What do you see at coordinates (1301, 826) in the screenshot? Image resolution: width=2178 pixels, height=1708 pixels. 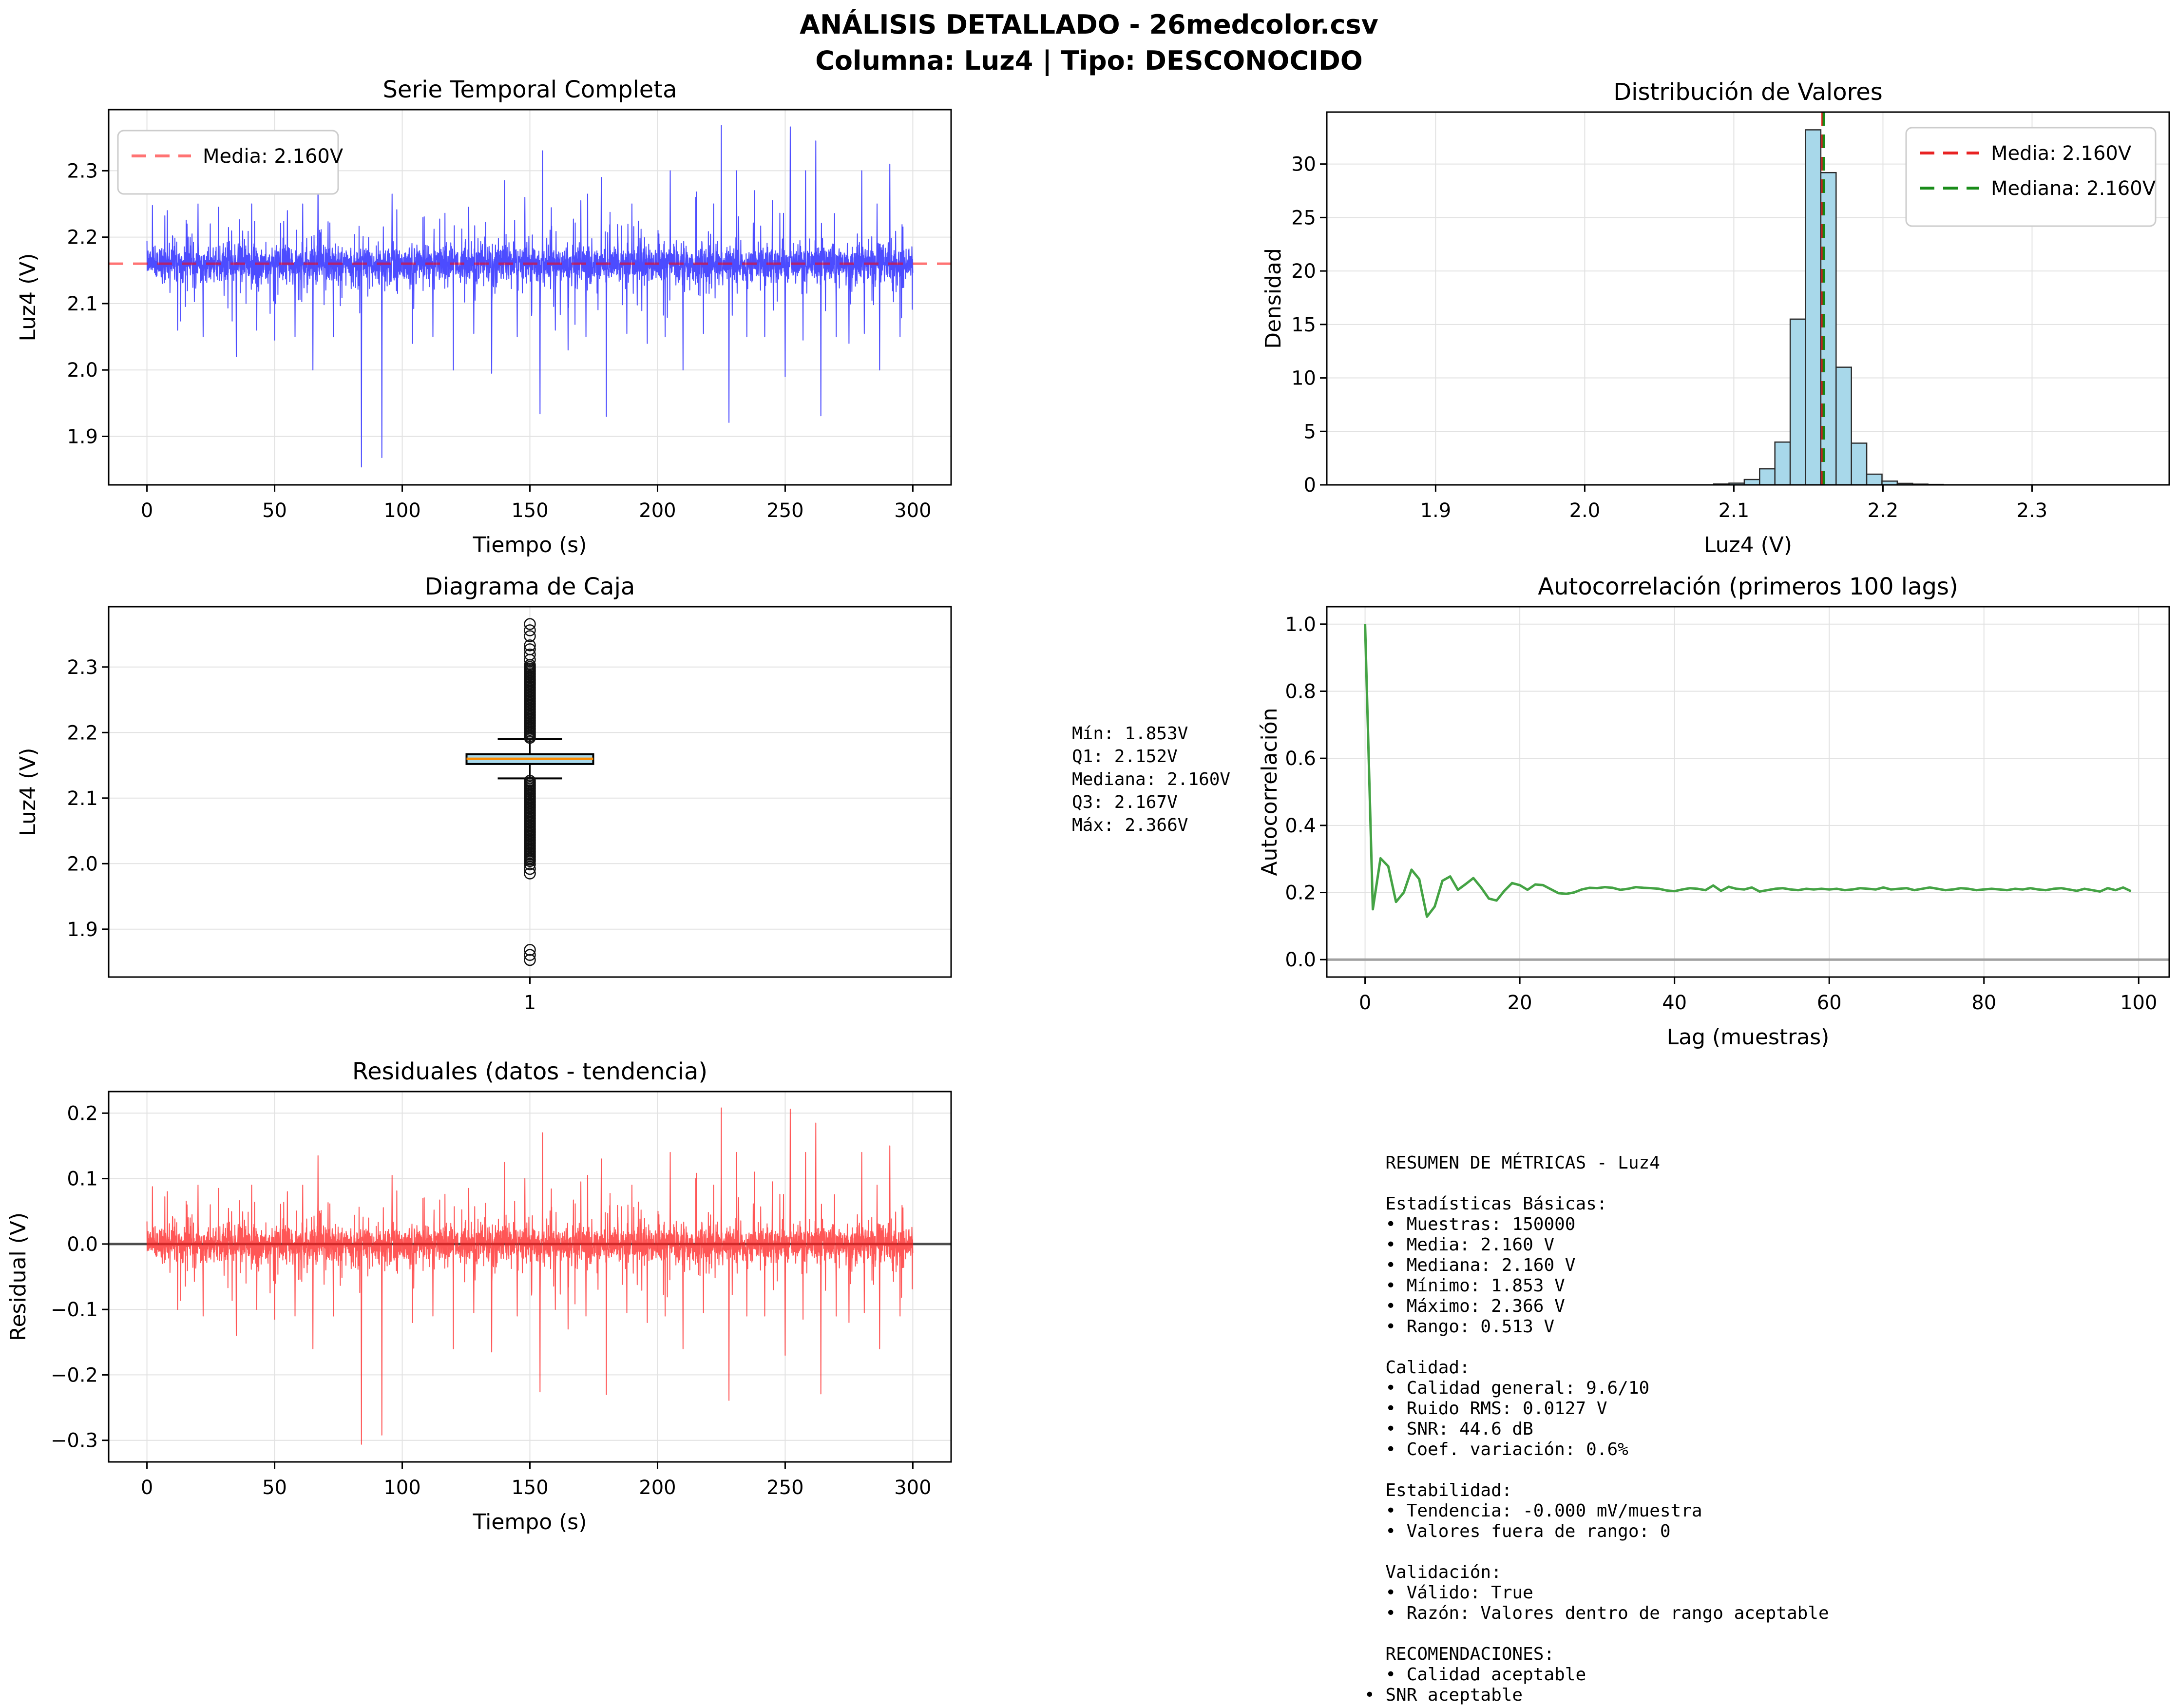 I see `svg-text: 0.4` at bounding box center [1301, 826].